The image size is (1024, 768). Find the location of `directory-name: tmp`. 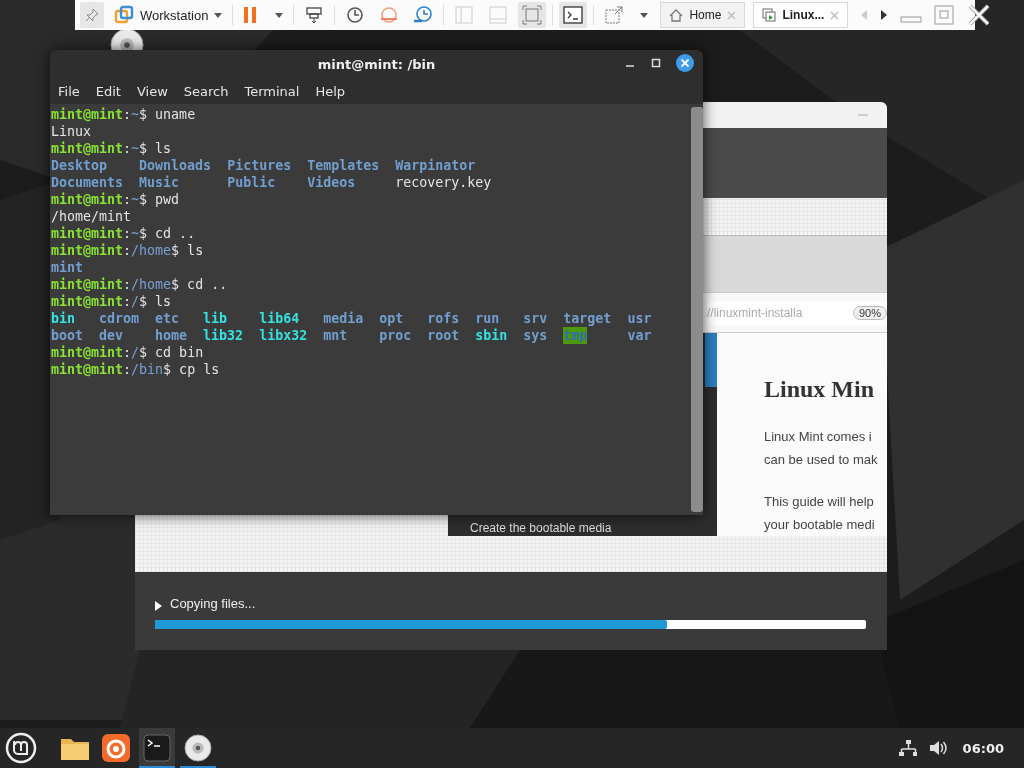

directory-name: tmp is located at coordinates (575, 335).